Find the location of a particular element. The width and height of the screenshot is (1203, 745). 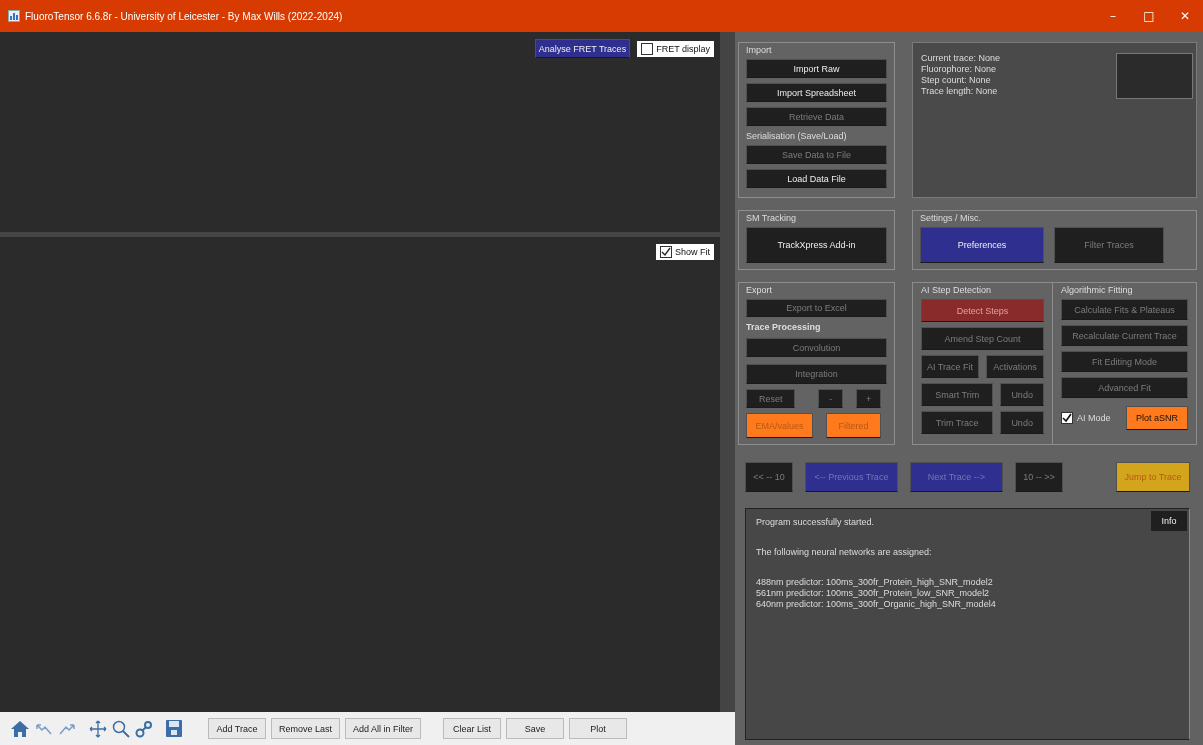

search-icon is located at coordinates (121, 728).